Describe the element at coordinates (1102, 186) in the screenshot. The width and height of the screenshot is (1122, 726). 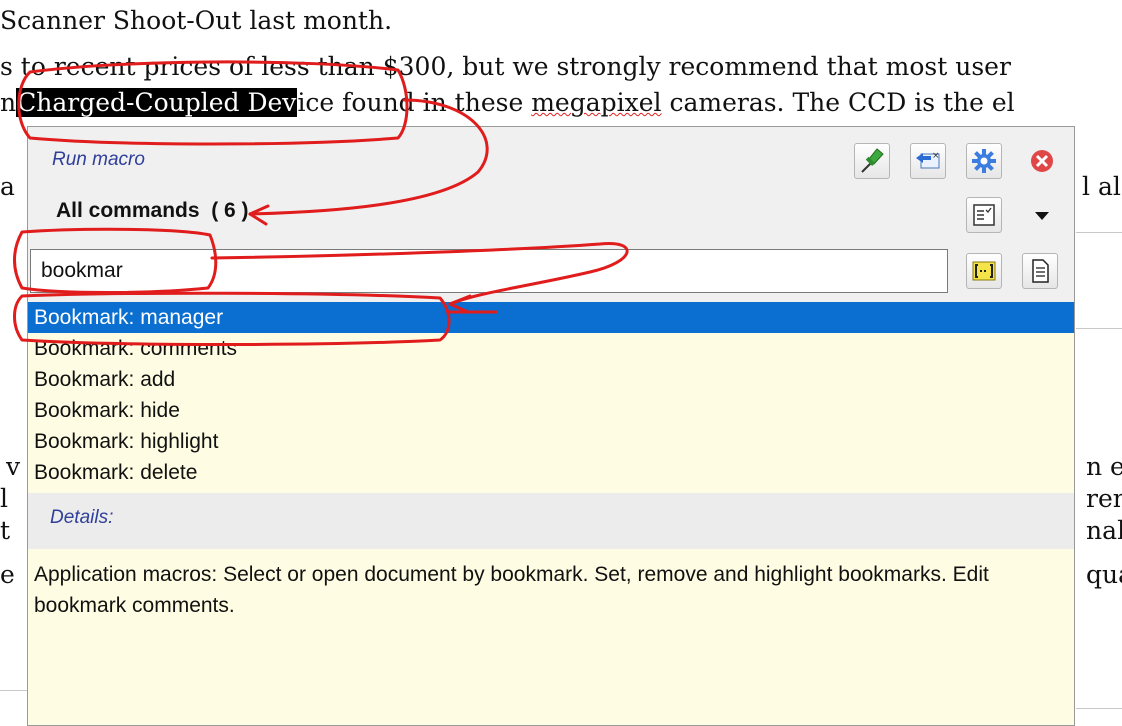
I see `document-text-fragment: l als` at that location.